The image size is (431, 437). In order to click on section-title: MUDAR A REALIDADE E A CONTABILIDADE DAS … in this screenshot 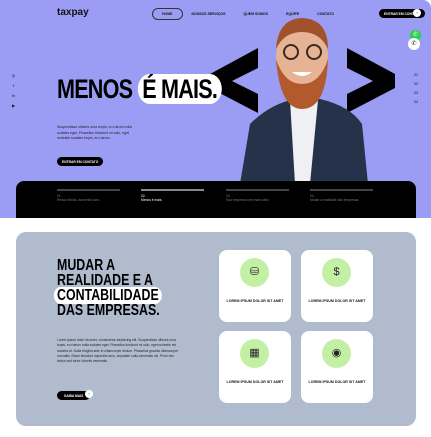, I will do `click(107, 288)`.